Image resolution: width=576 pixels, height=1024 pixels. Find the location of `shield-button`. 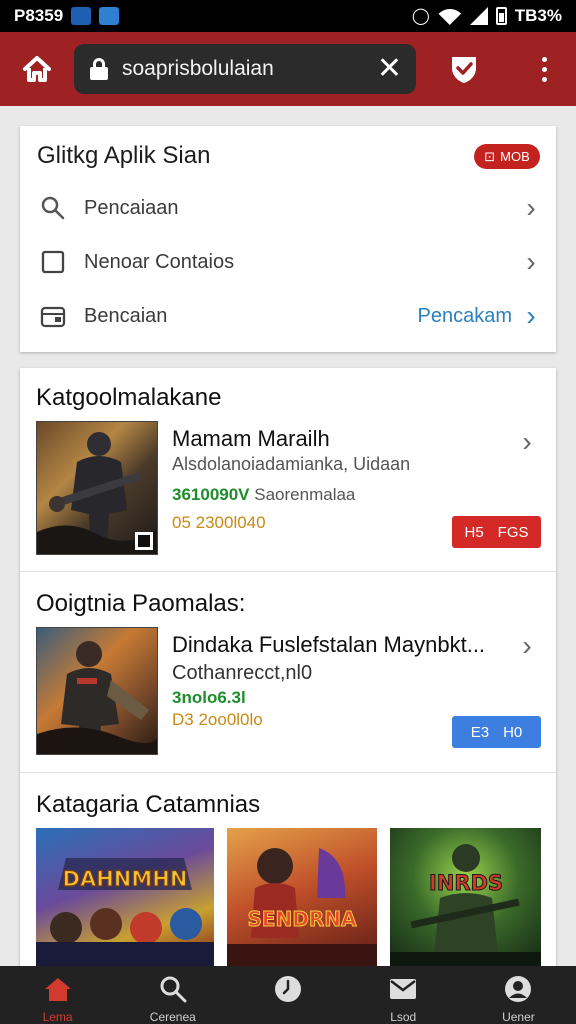

shield-button is located at coordinates (464, 69).